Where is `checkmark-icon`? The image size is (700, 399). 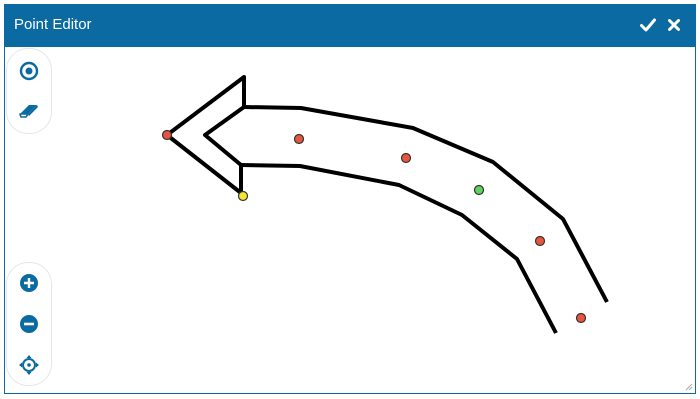
checkmark-icon is located at coordinates (648, 25).